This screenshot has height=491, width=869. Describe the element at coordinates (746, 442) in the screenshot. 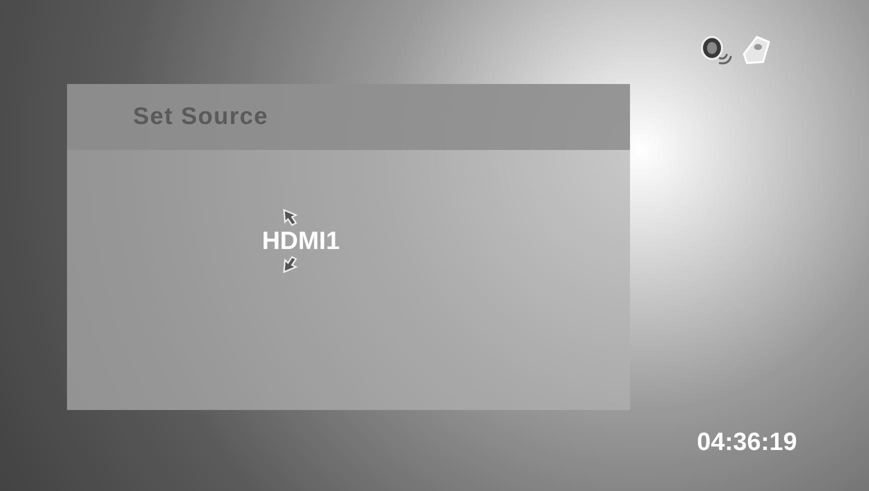

I see `clock-time: 04:36:19` at that location.